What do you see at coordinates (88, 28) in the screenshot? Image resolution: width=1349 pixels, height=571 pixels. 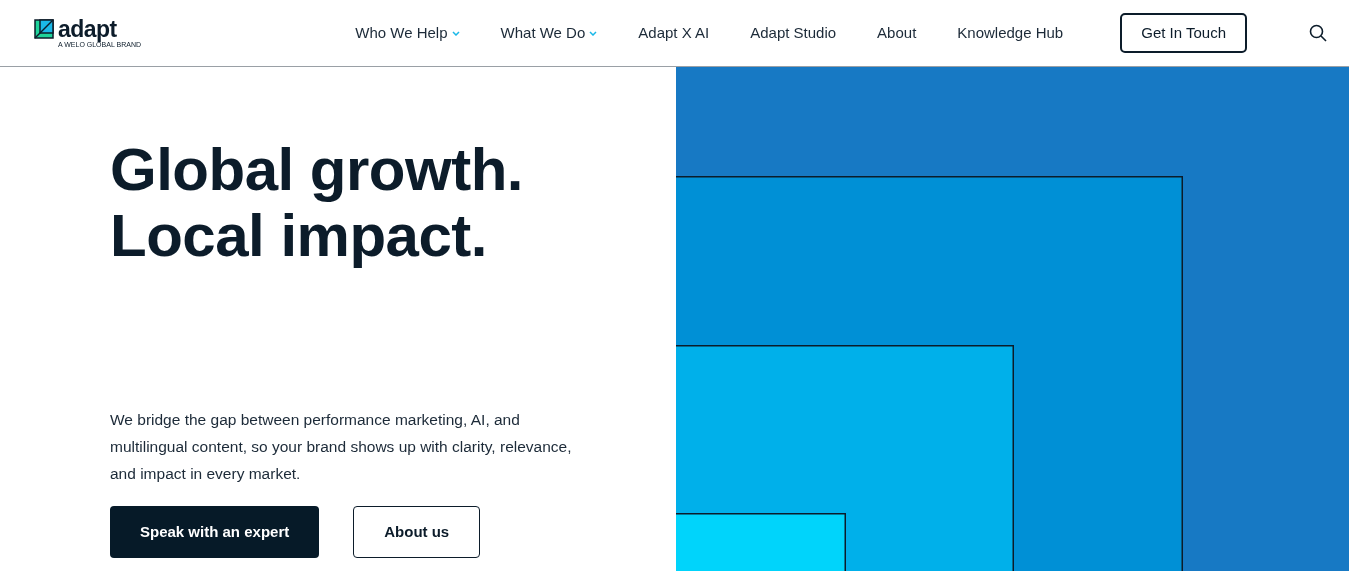 I see `logo-wordmark: adapt` at bounding box center [88, 28].